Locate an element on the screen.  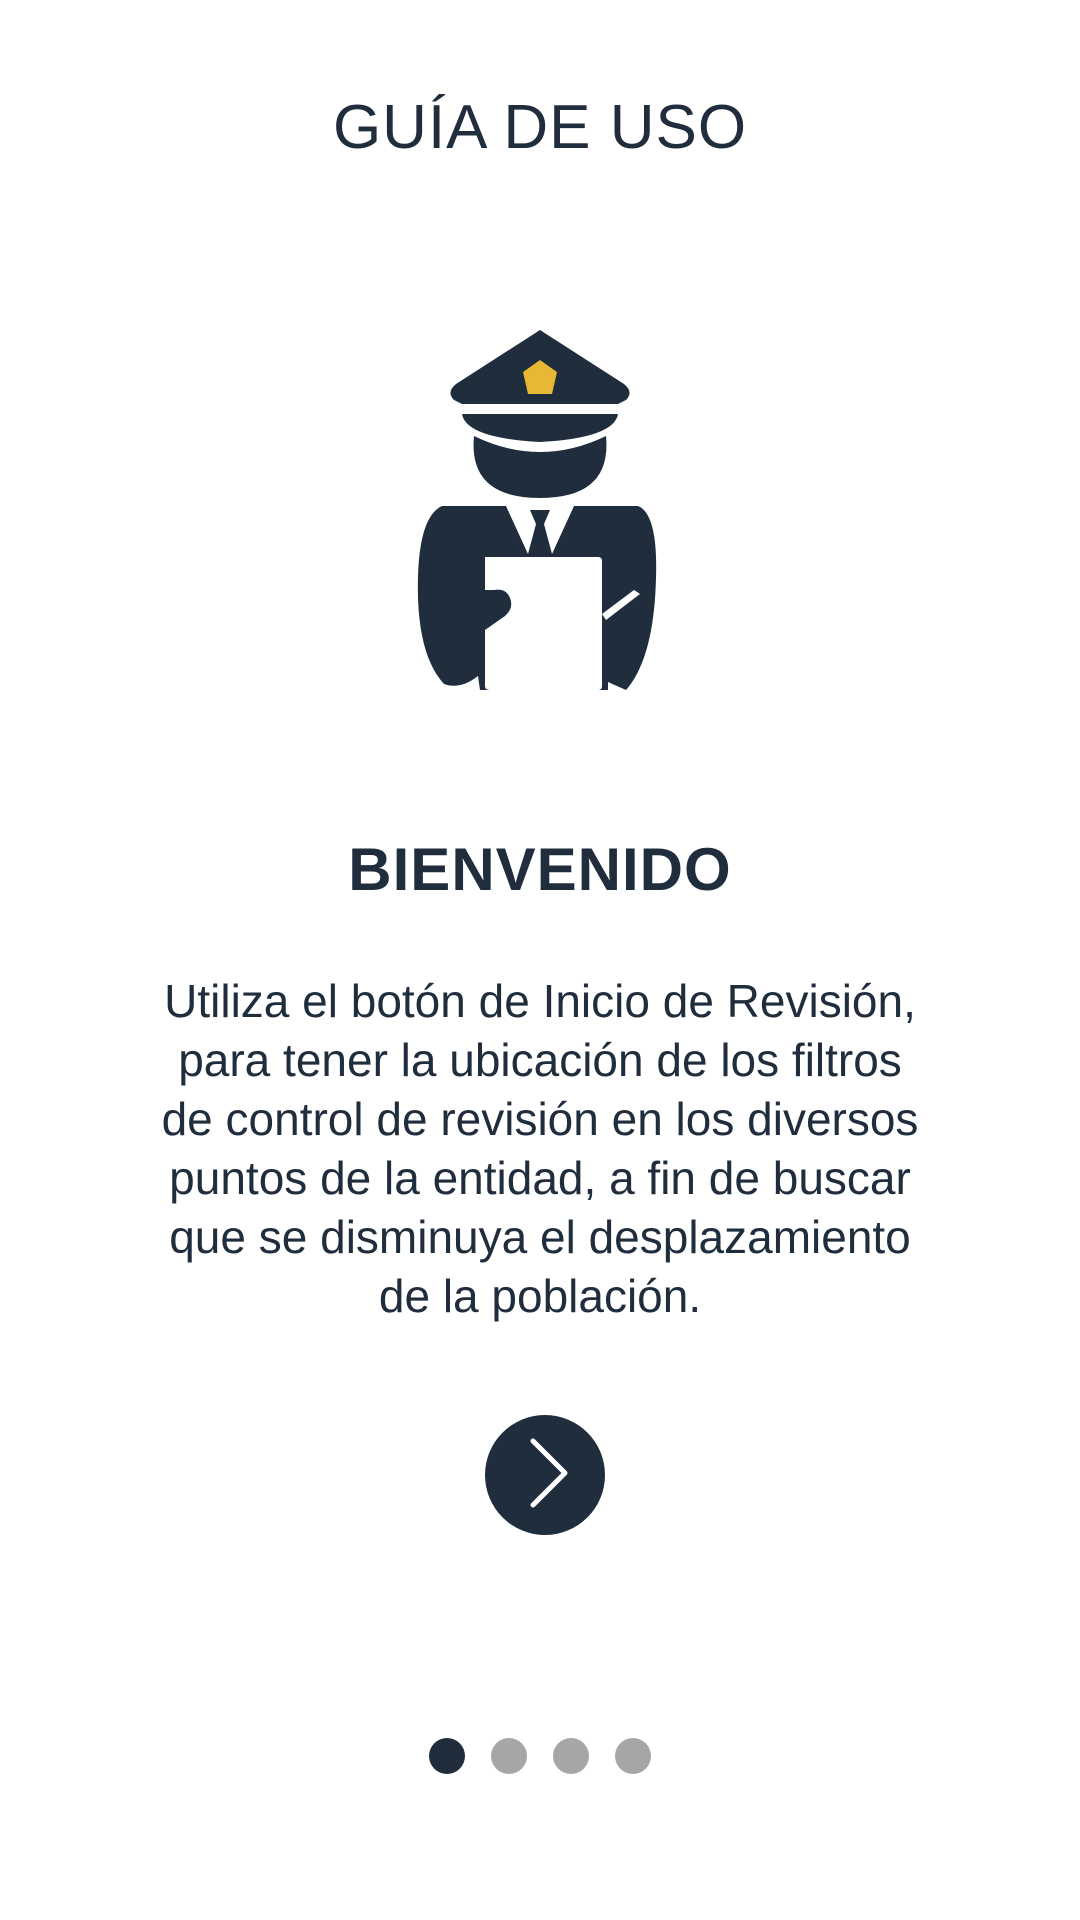
next-button is located at coordinates (545, 1475).